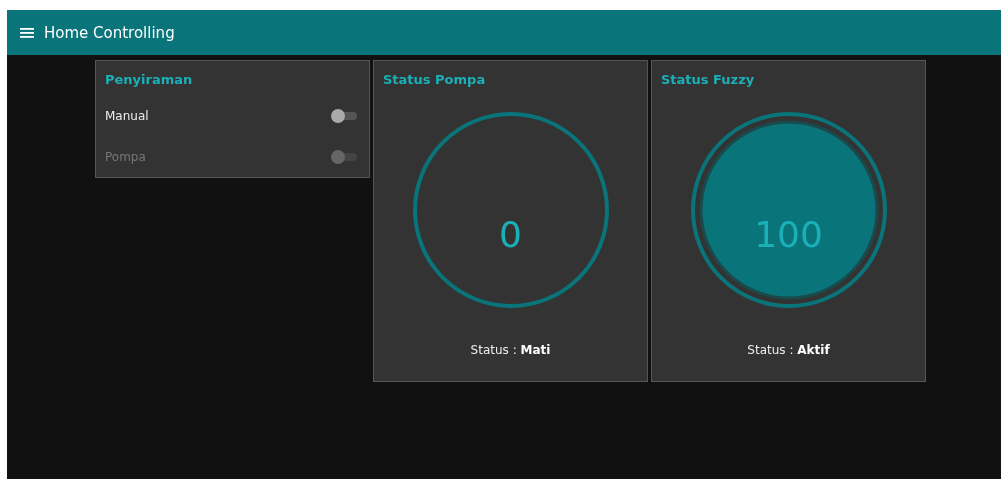  Describe the element at coordinates (109, 32) in the screenshot. I see `app-title: Home Controlling` at that location.